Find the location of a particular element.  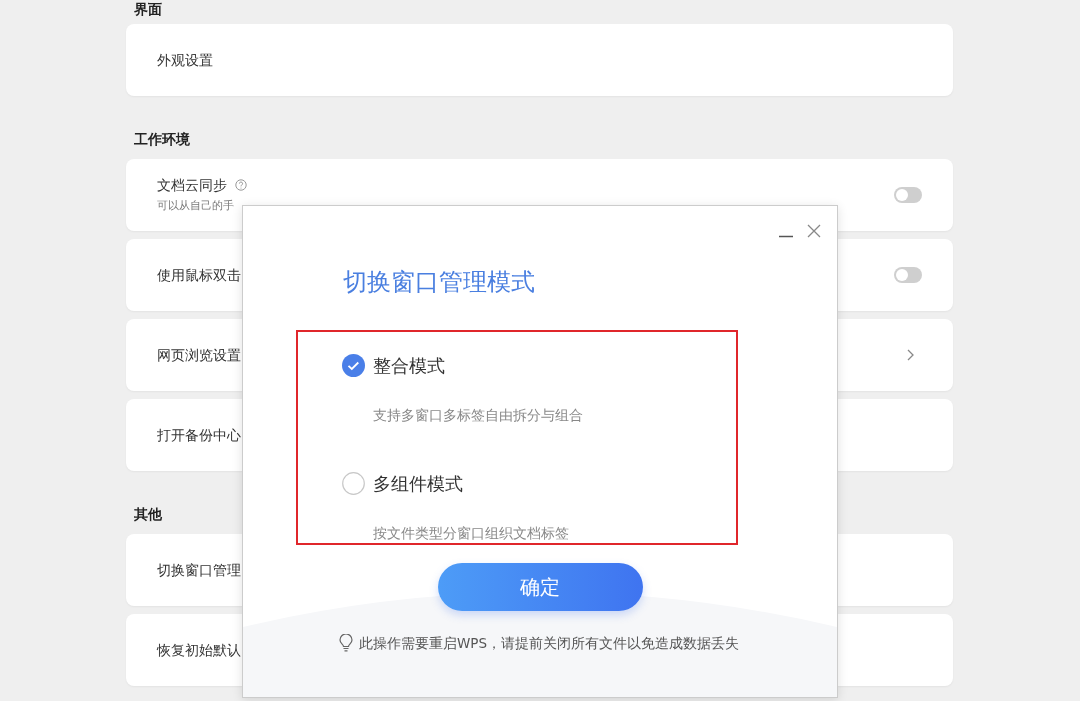

option-label: 整合模式 is located at coordinates (409, 365).